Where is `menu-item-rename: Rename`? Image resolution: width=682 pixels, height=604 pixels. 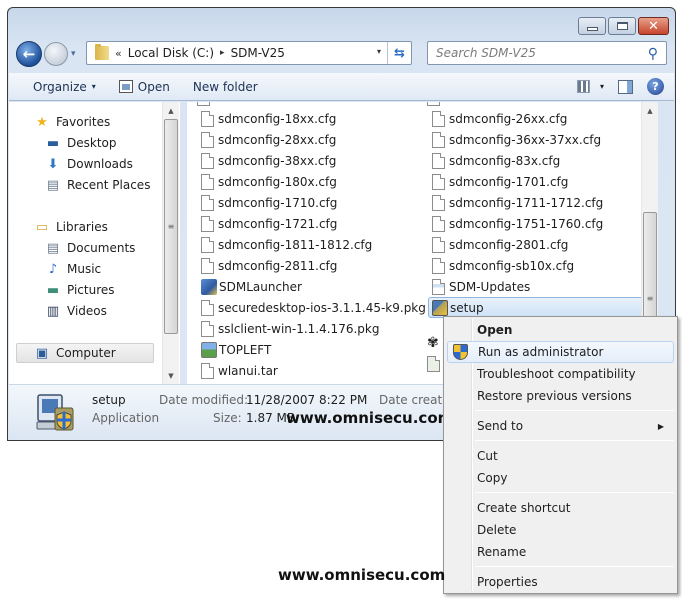 menu-item-rename: Rename is located at coordinates (560, 552).